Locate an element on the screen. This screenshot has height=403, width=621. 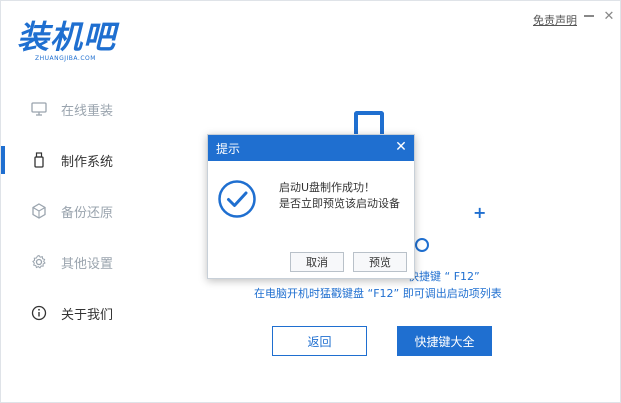
logo: 装机吧 ZHUANGJIBA.COM is located at coordinates (75, 44).